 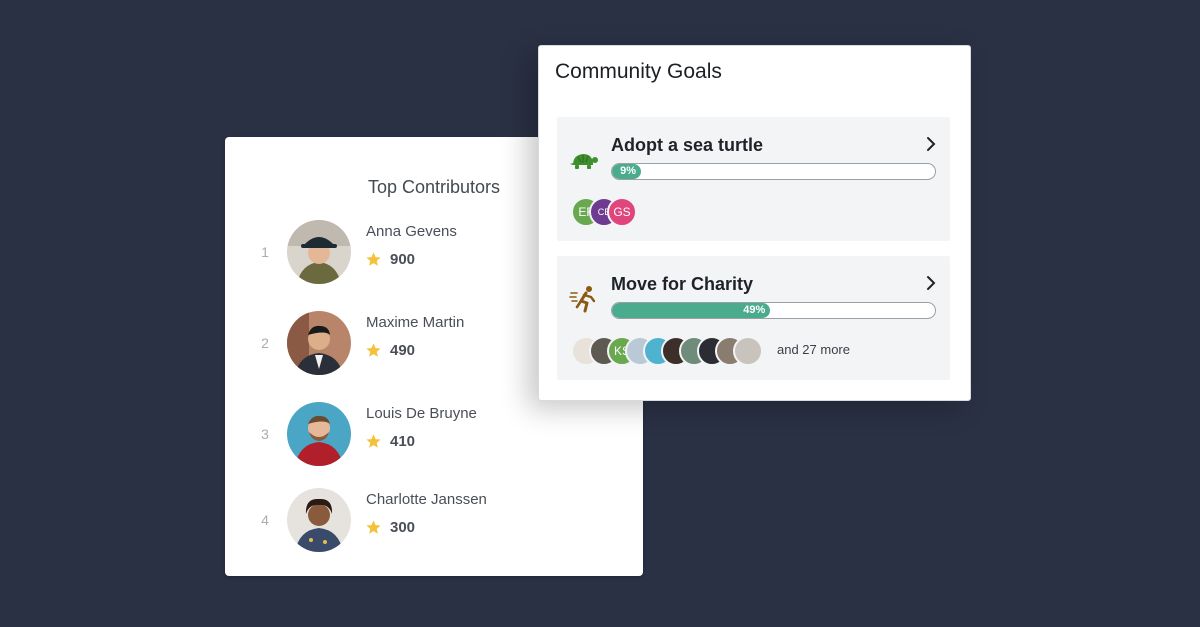 I want to click on contributor-row: 4 Charlotte Janssen 300, so click(x=434, y=520).